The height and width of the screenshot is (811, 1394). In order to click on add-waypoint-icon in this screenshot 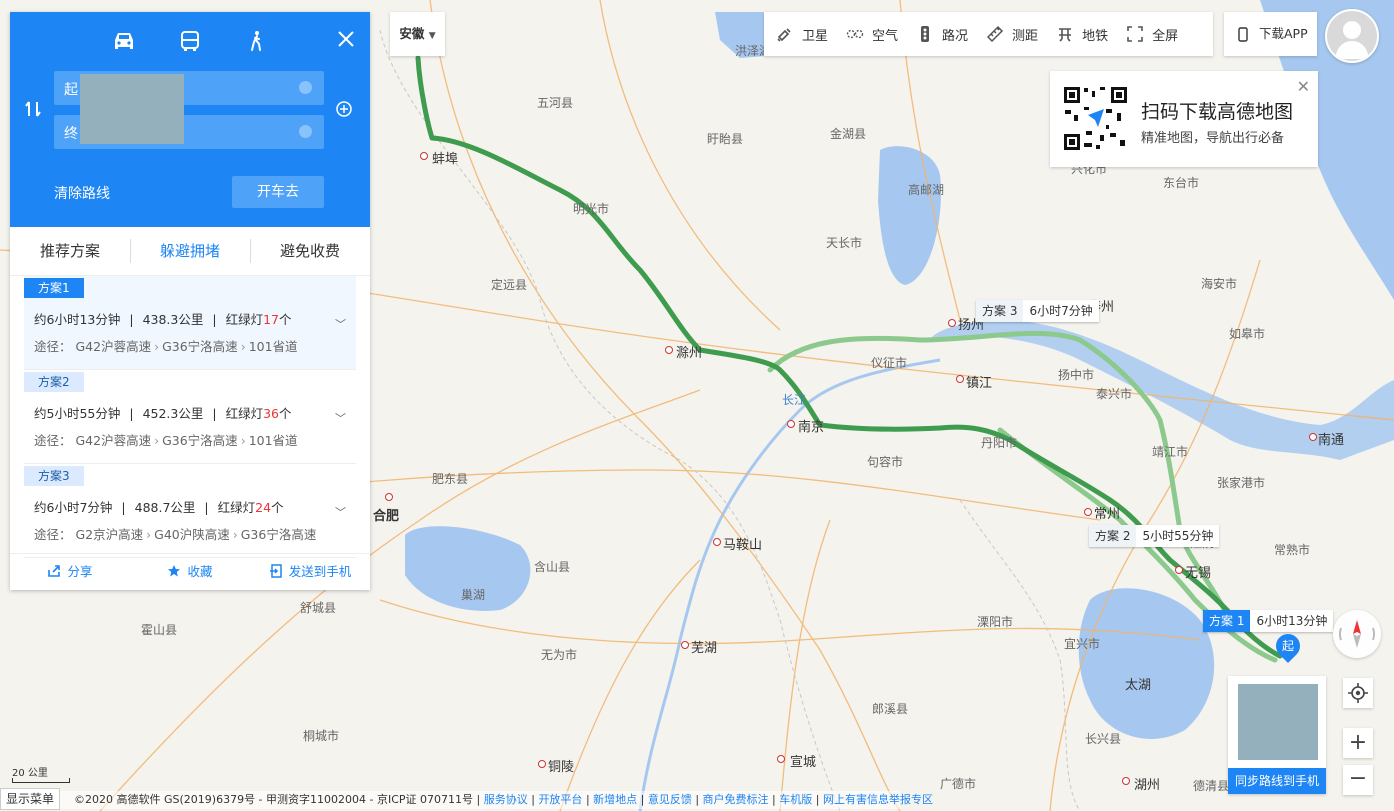, I will do `click(344, 109)`.